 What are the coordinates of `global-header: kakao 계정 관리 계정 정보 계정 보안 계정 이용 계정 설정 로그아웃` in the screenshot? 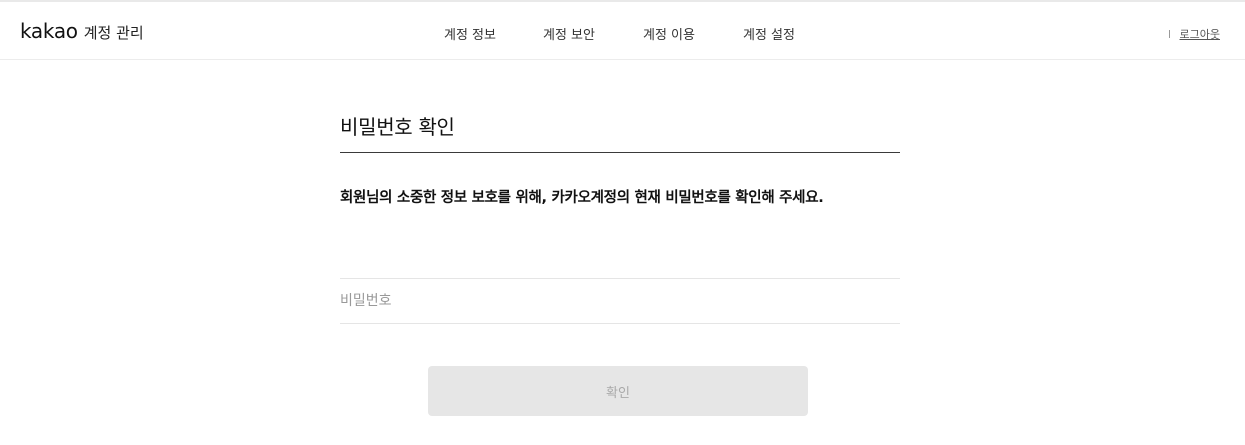 It's located at (622, 31).